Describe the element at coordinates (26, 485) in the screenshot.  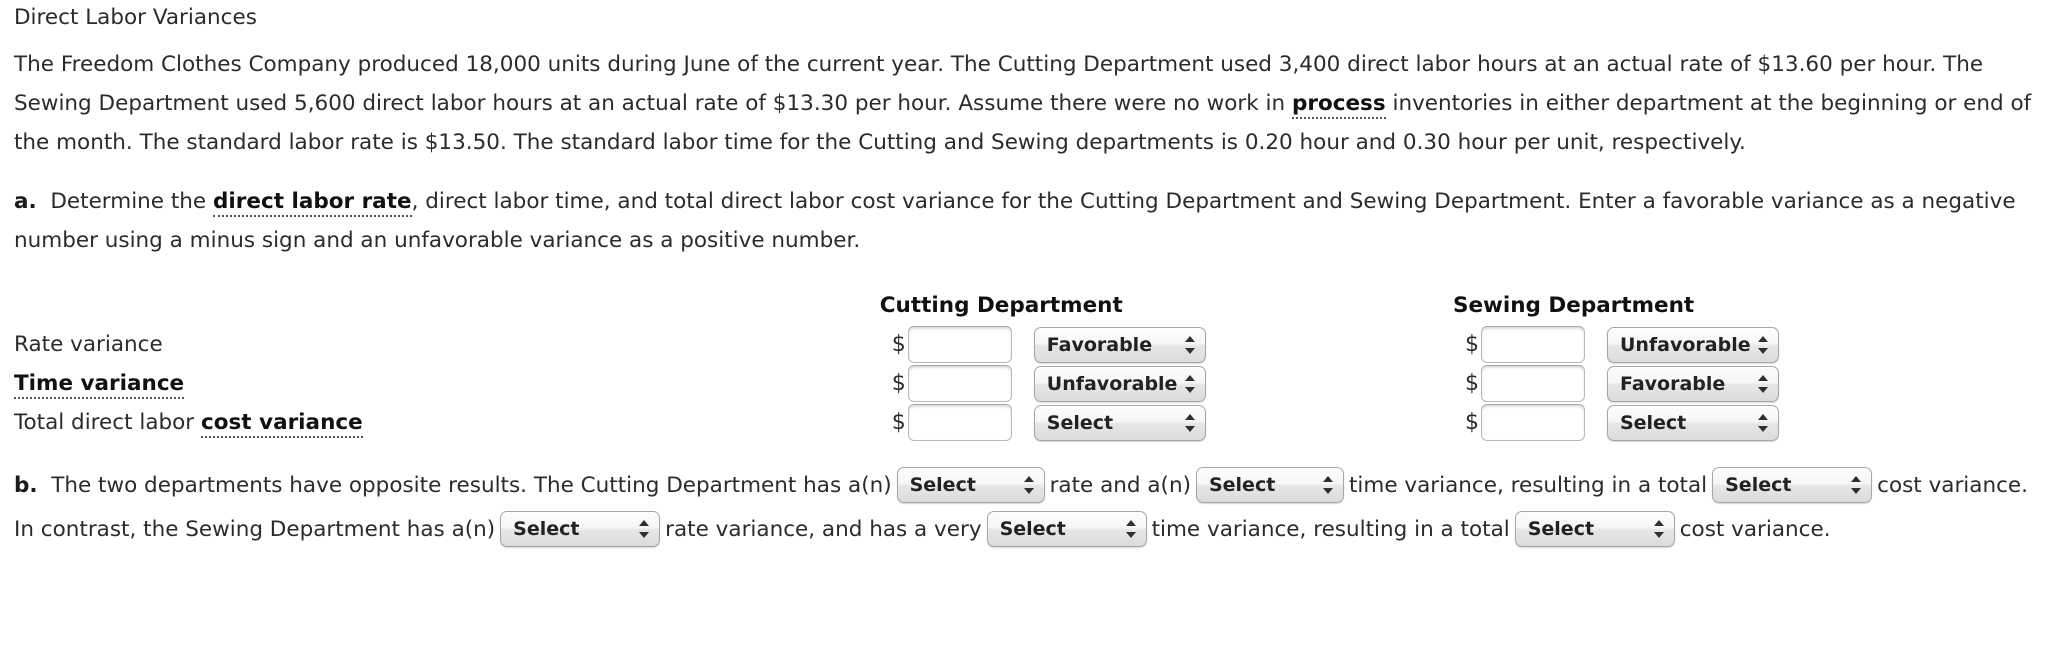
I see `part-b-marker: b.` at that location.